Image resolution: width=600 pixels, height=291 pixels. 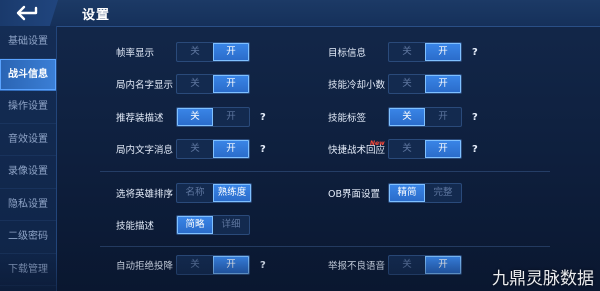 I want to click on setting-report-bad-voice: 举报不良语音 关 开, so click(x=395, y=265).